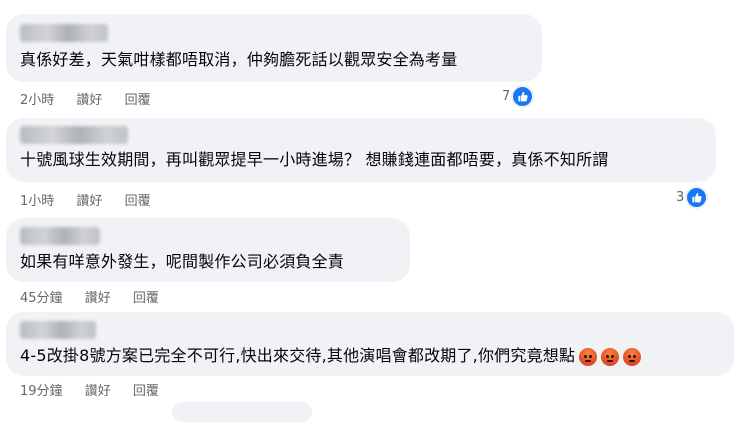 This screenshot has width=745, height=422. I want to click on comment-actions: 45分鐘 讚好 回覆, so click(98, 296).